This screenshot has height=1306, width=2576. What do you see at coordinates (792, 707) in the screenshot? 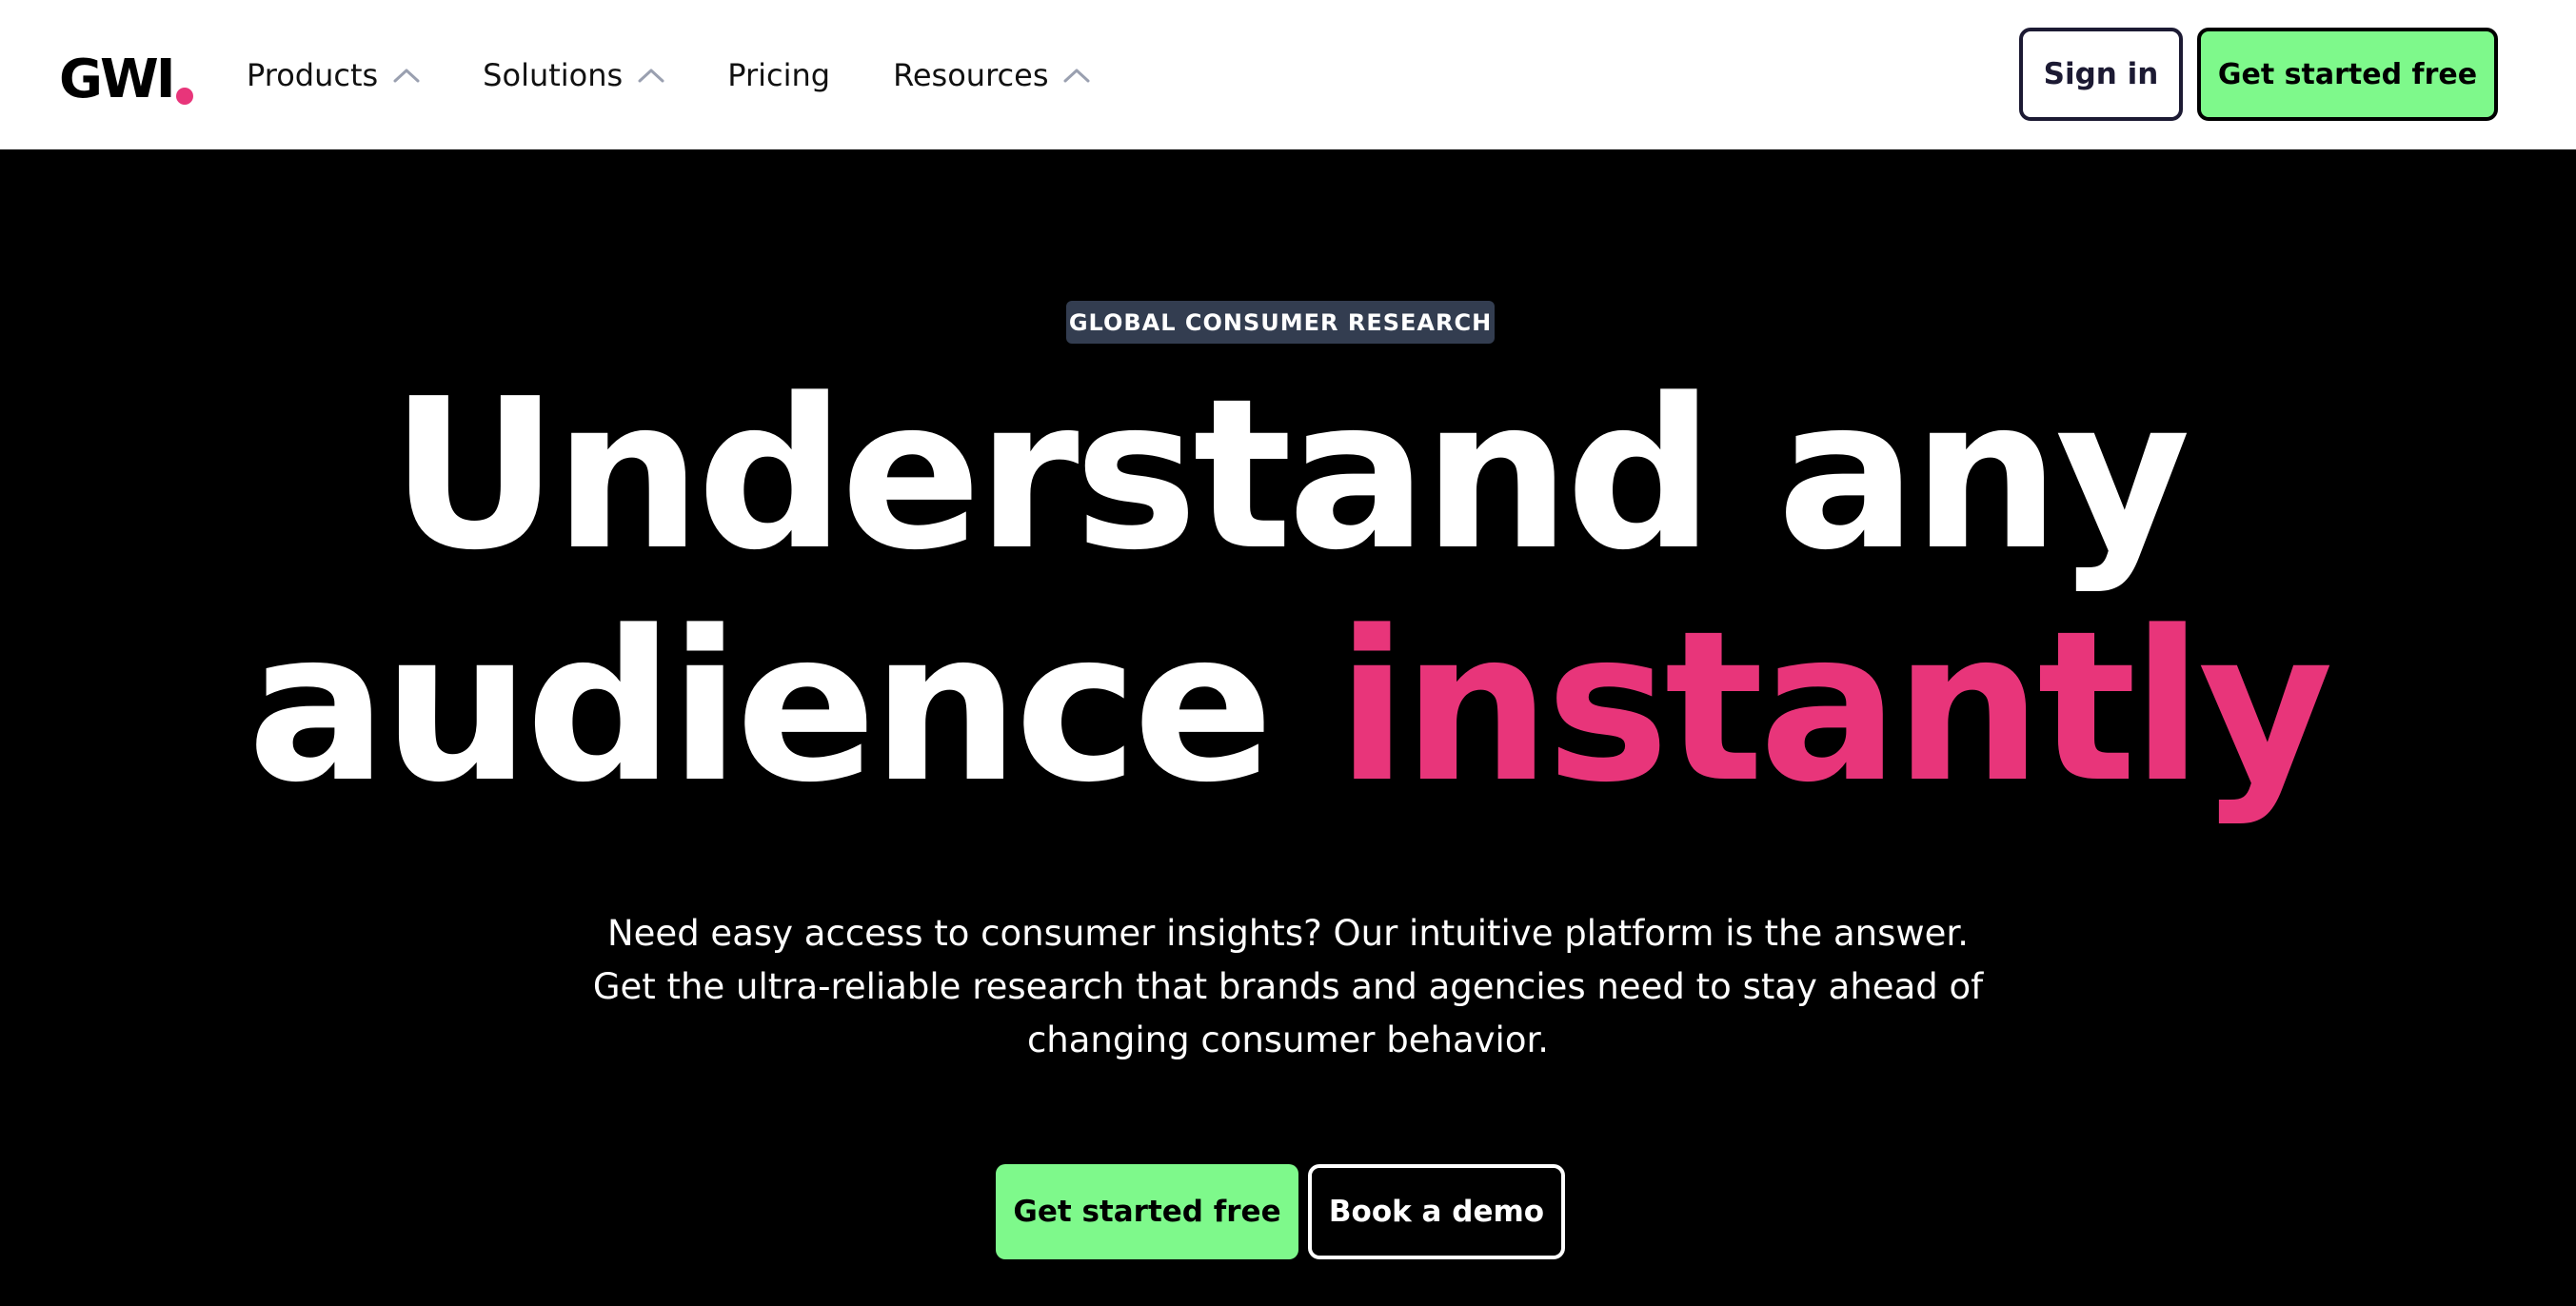
I see `headline-plain-text: audience` at bounding box center [792, 707].